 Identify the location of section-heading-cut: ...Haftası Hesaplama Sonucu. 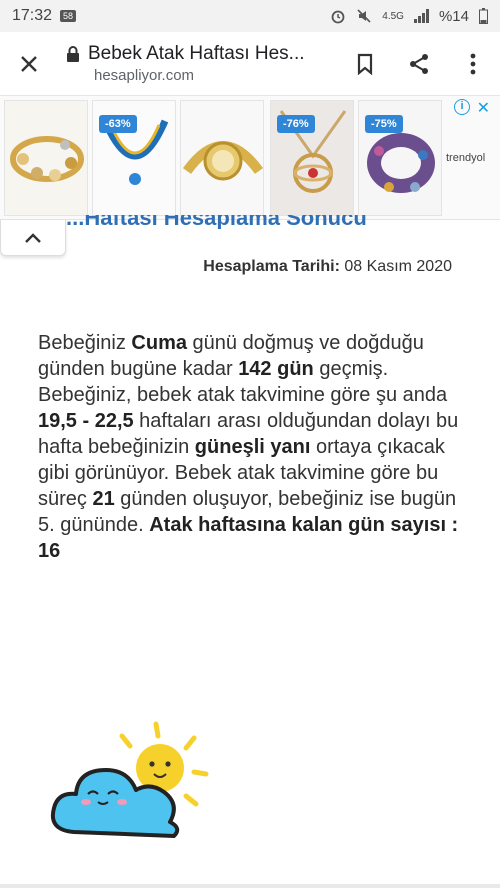
(216, 222).